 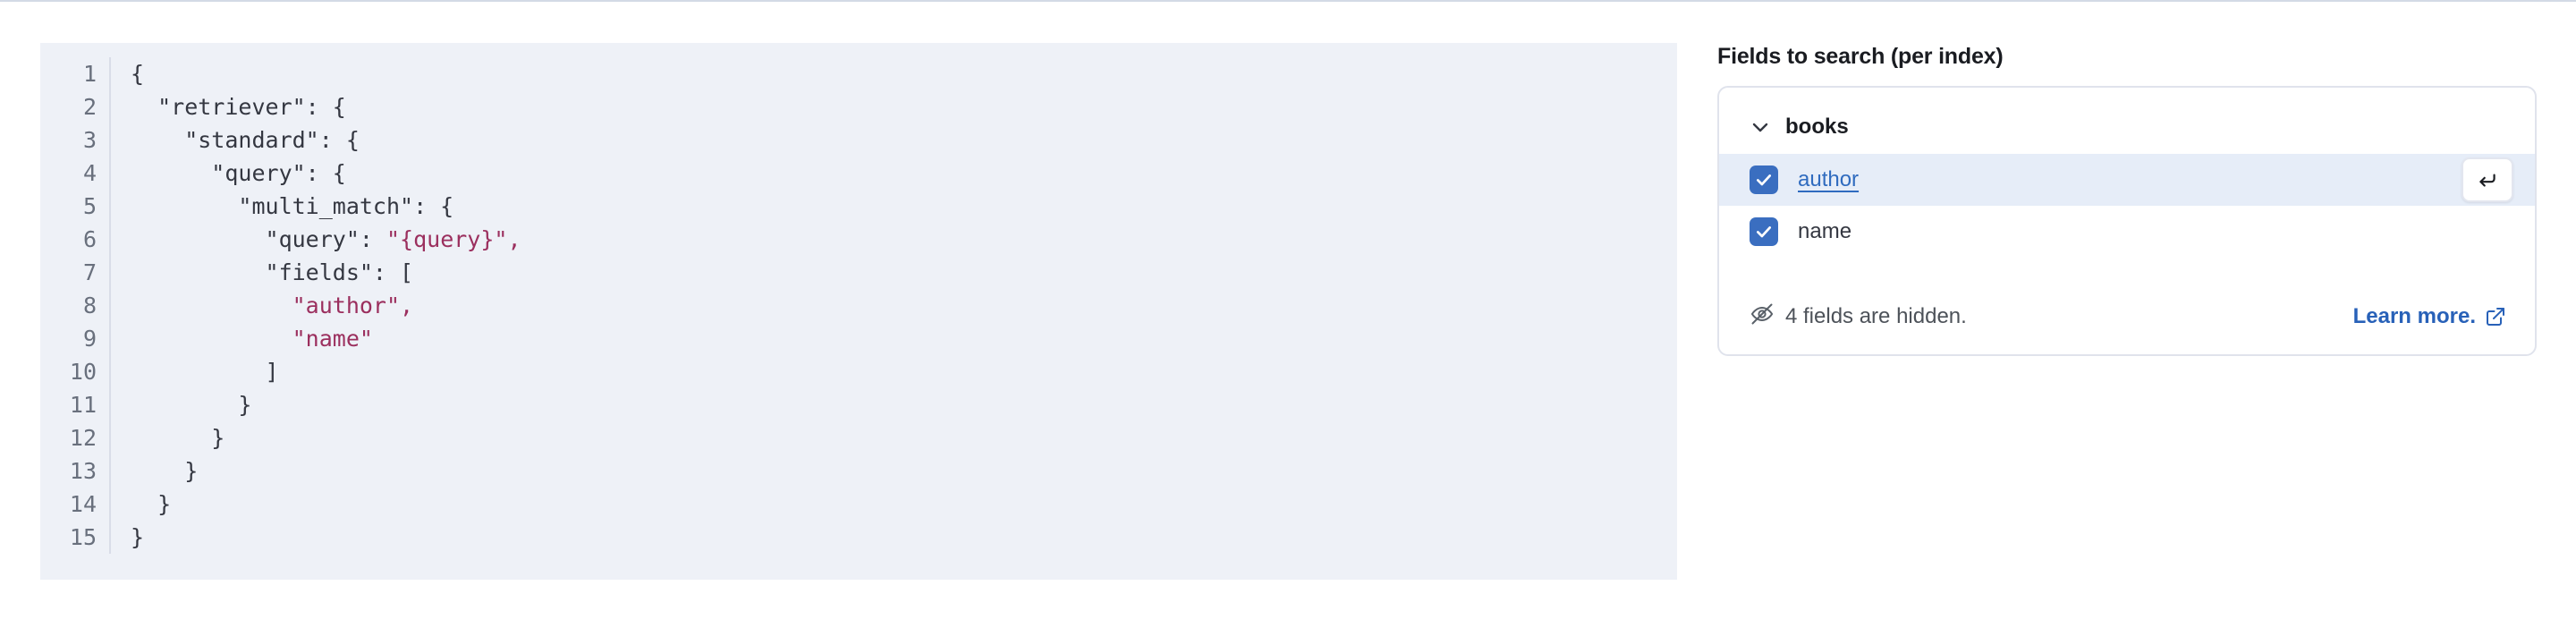 I want to click on code-line: "multi_match": {, so click(x=904, y=206).